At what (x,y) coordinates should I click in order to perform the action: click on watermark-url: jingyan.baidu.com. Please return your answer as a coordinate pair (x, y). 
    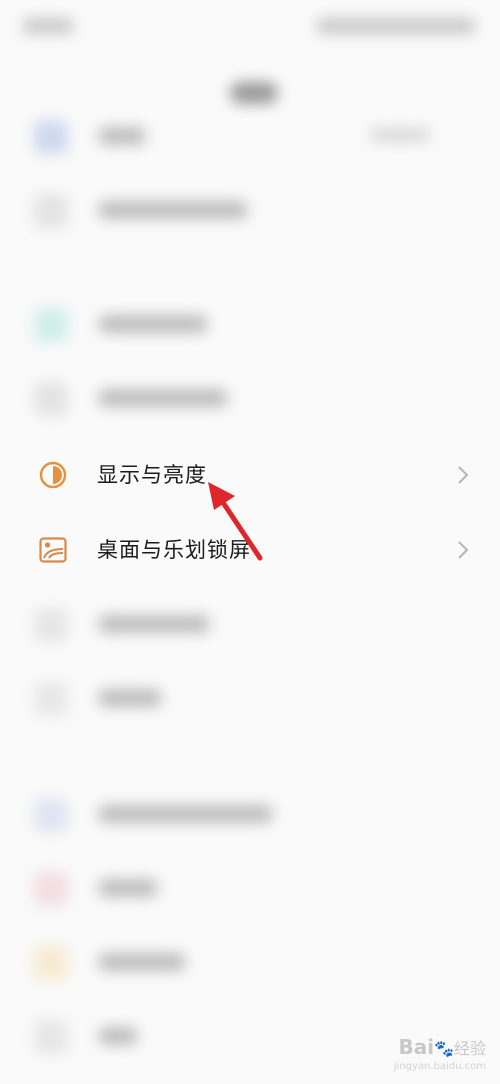
    Looking at the image, I should click on (439, 1066).